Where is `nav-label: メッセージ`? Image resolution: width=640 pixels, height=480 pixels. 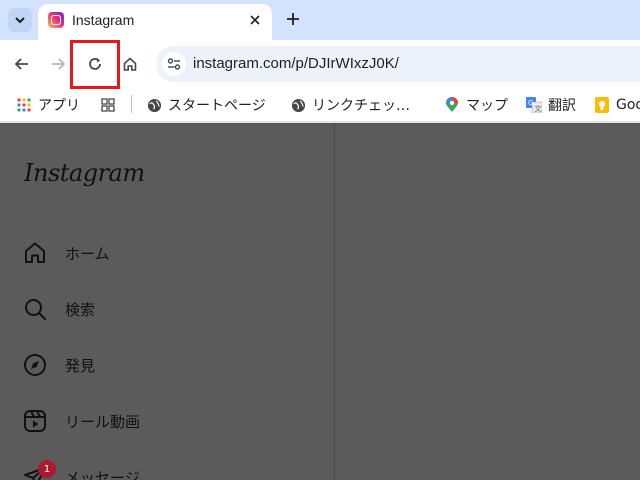
nav-label: メッセージ is located at coordinates (102, 474).